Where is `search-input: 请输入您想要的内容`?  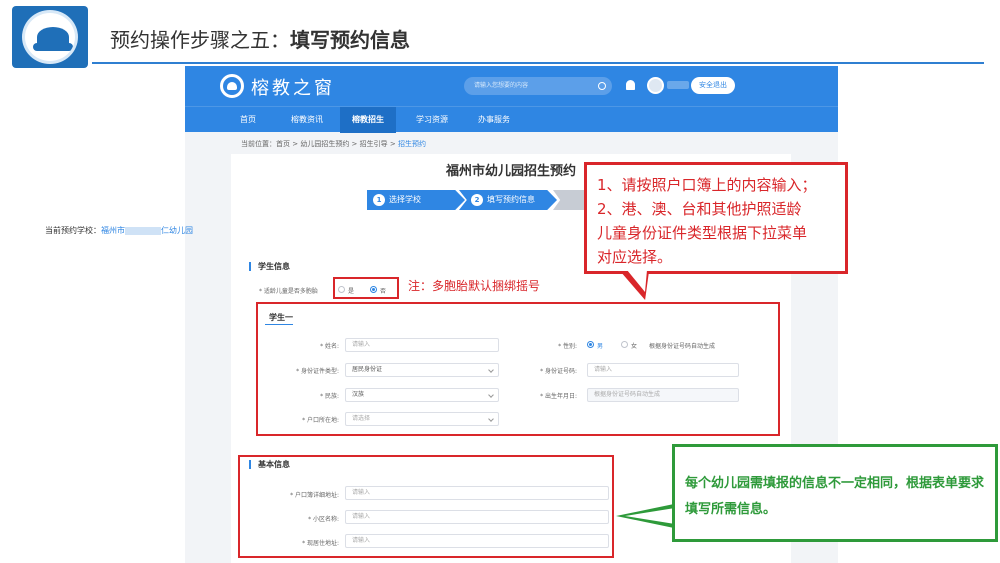
search-input: 请输入您想要的内容 is located at coordinates (538, 86).